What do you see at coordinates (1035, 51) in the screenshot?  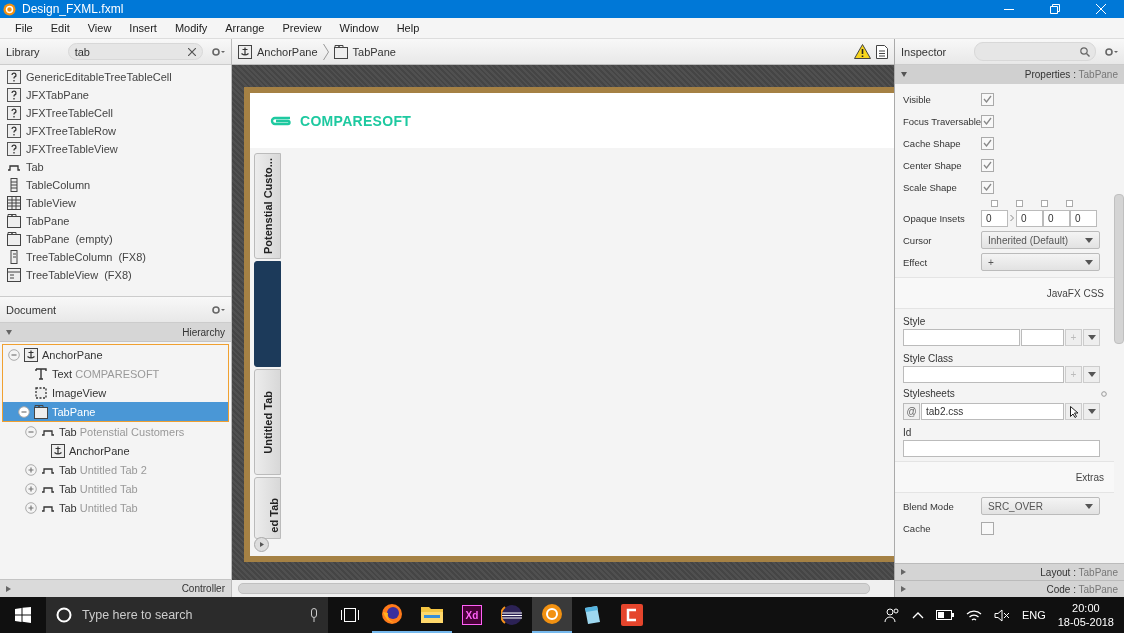 I see `search-field` at bounding box center [1035, 51].